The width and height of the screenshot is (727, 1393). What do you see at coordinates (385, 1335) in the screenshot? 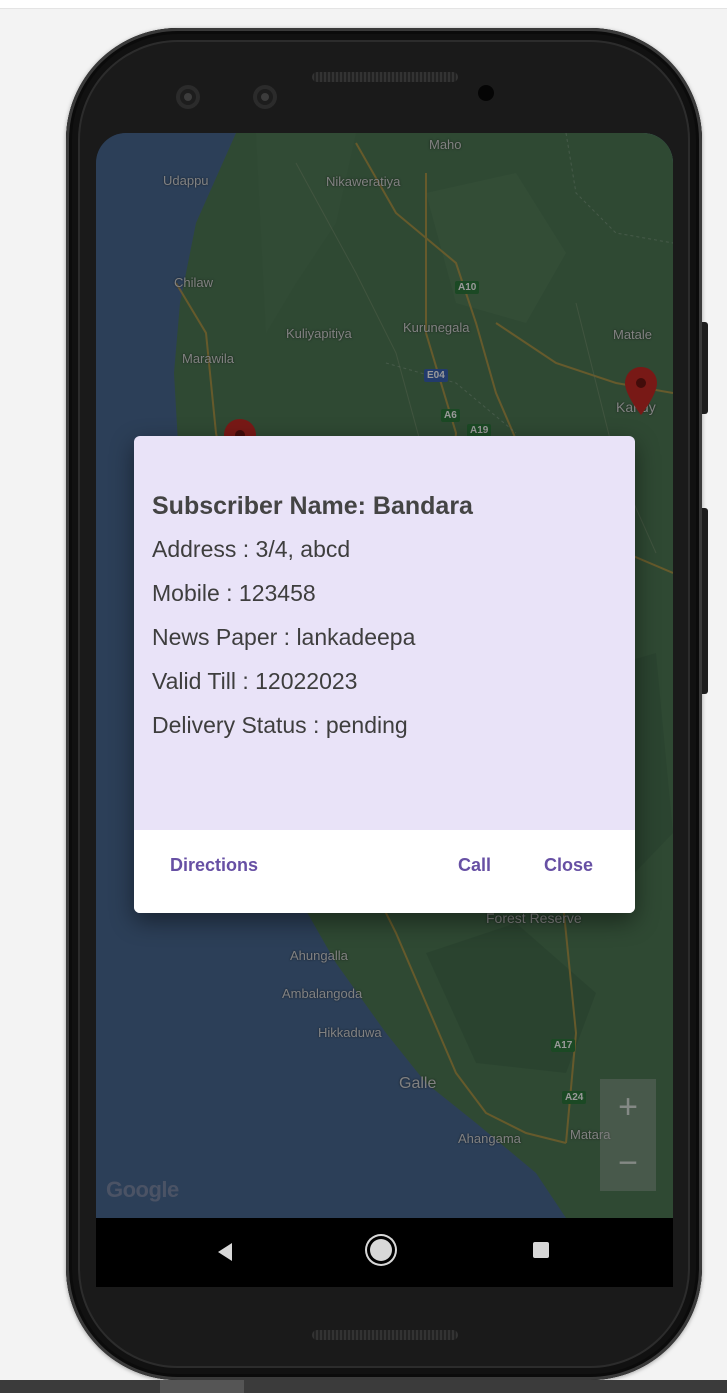
I see `bottom-speaker` at bounding box center [385, 1335].